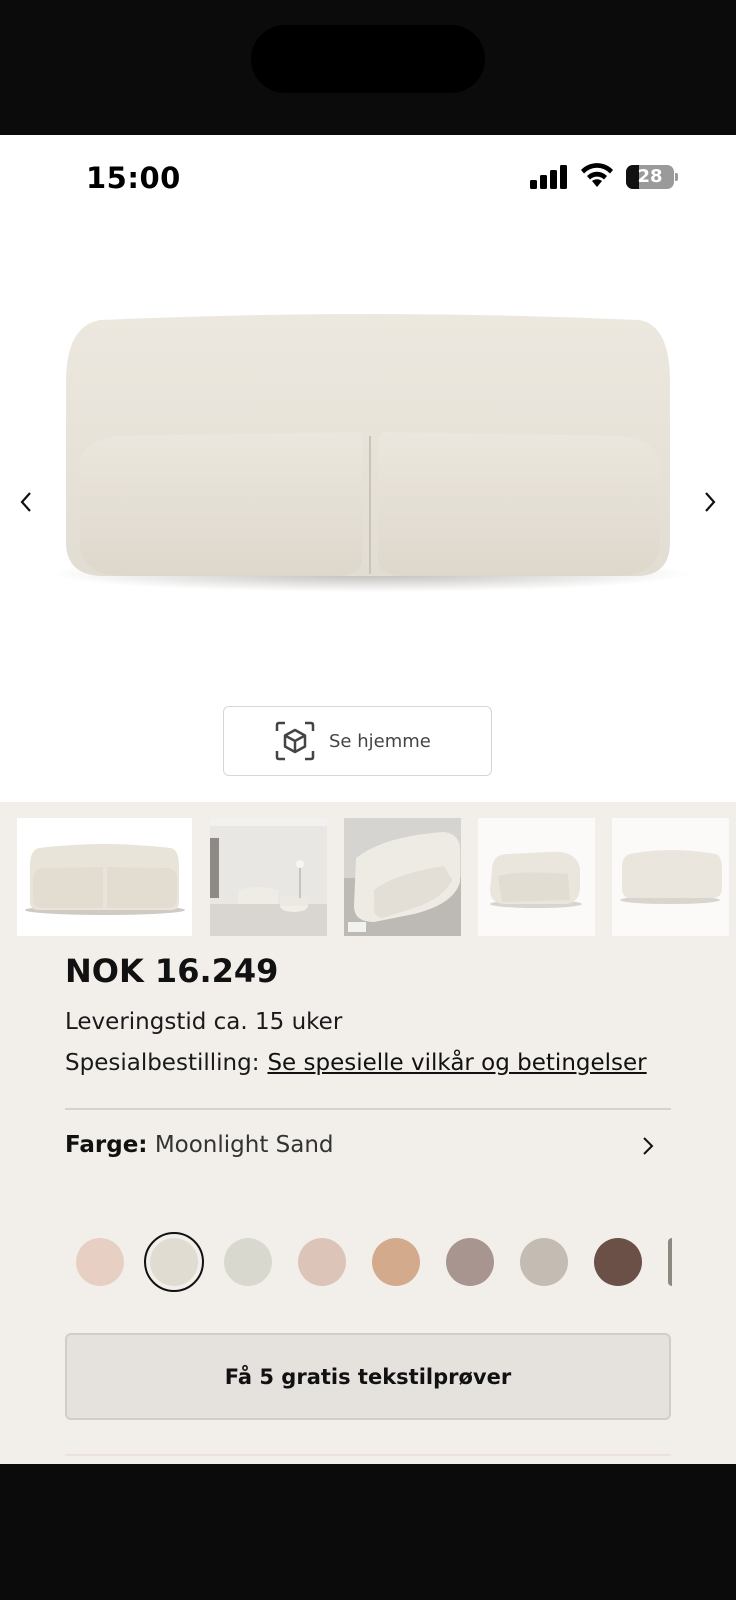 The height and width of the screenshot is (1600, 736). Describe the element at coordinates (536, 877) in the screenshot. I see `thumbnail-side` at that location.